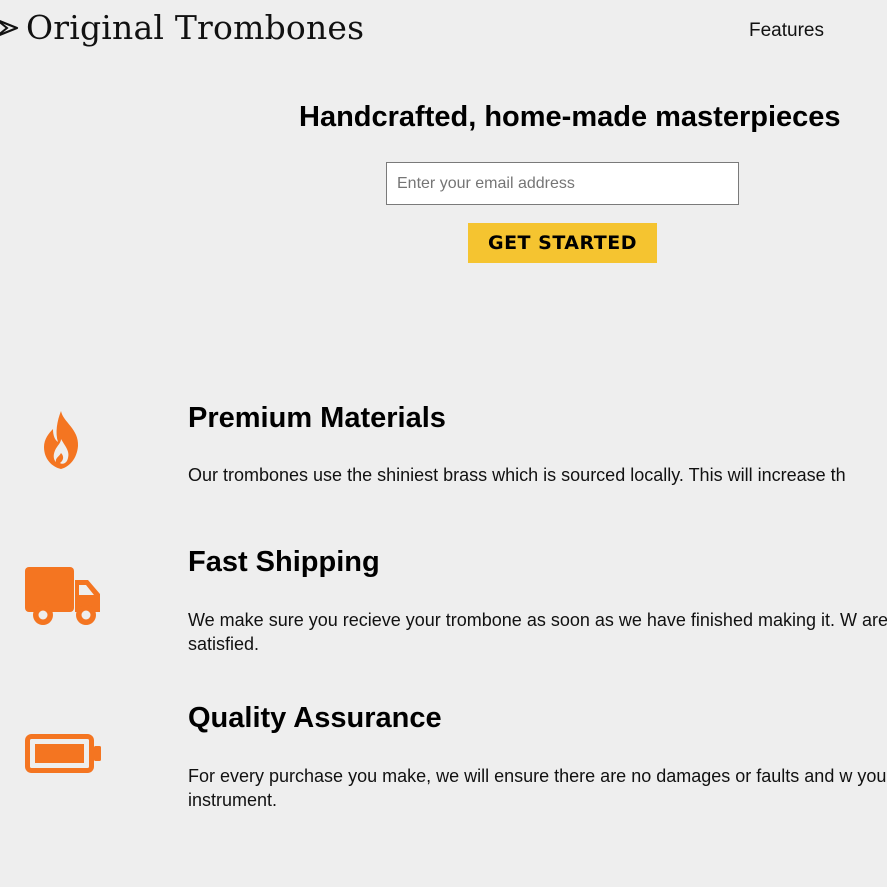  I want to click on hero-title: Handcrafted, home-made masterpieces, so click(570, 117).